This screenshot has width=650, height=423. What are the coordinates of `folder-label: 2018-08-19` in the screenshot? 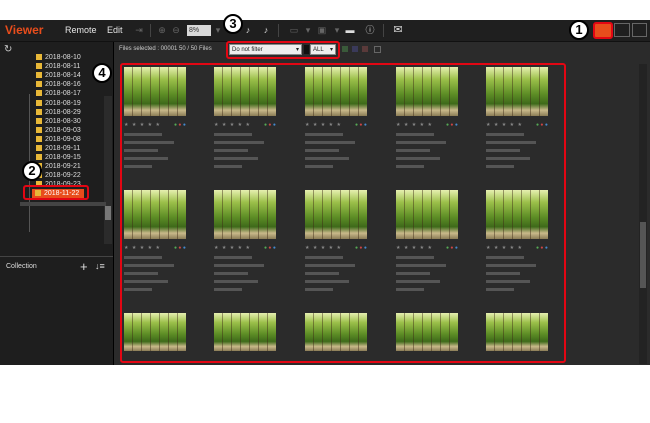 It's located at (63, 103).